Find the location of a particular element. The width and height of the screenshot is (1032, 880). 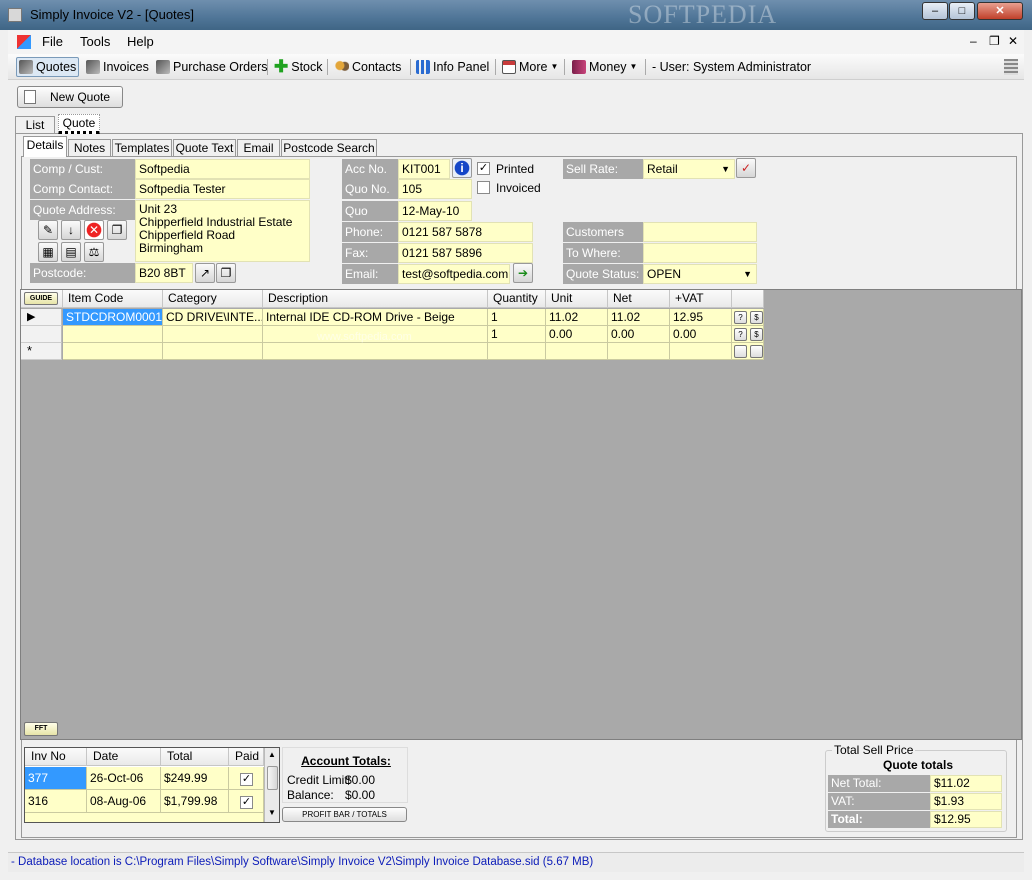

go-arrow-icon: ↗ is located at coordinates (205, 273).